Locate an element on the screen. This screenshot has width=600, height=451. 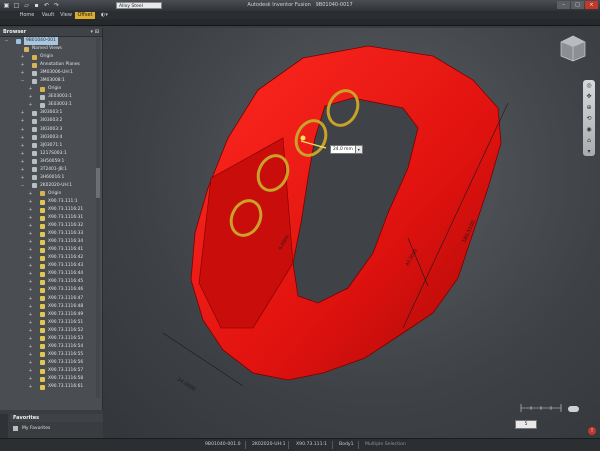
pan-icon: ✥ is located at coordinates (589, 96).